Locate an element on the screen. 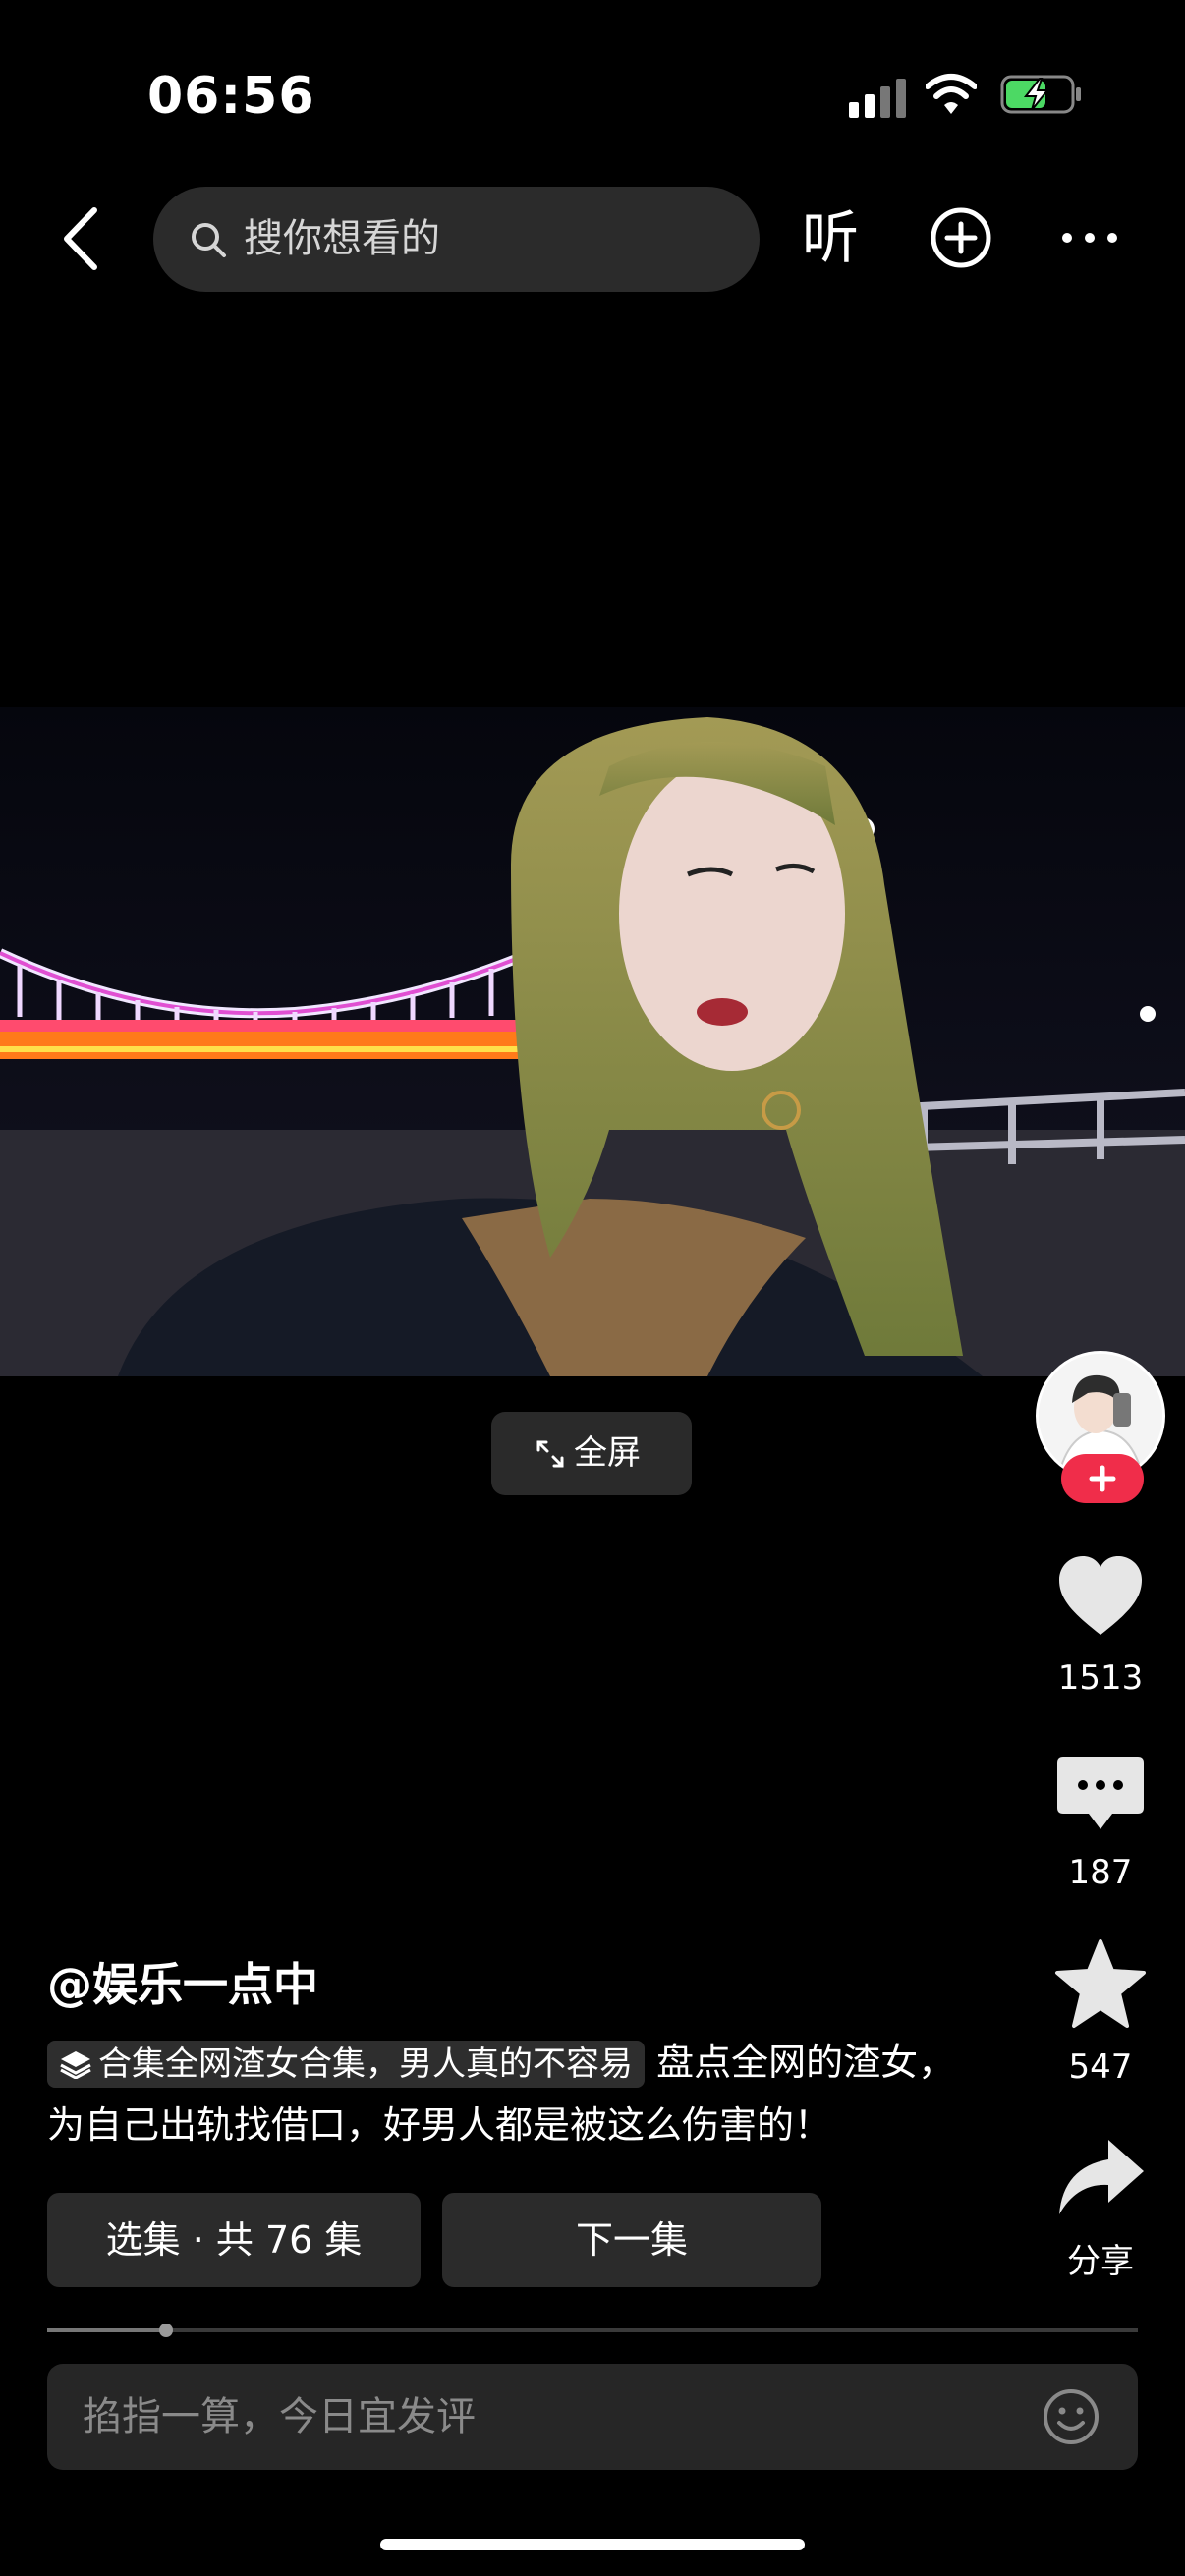 The width and height of the screenshot is (1185, 2576). fullscreen-label: 全屏 is located at coordinates (608, 1453).